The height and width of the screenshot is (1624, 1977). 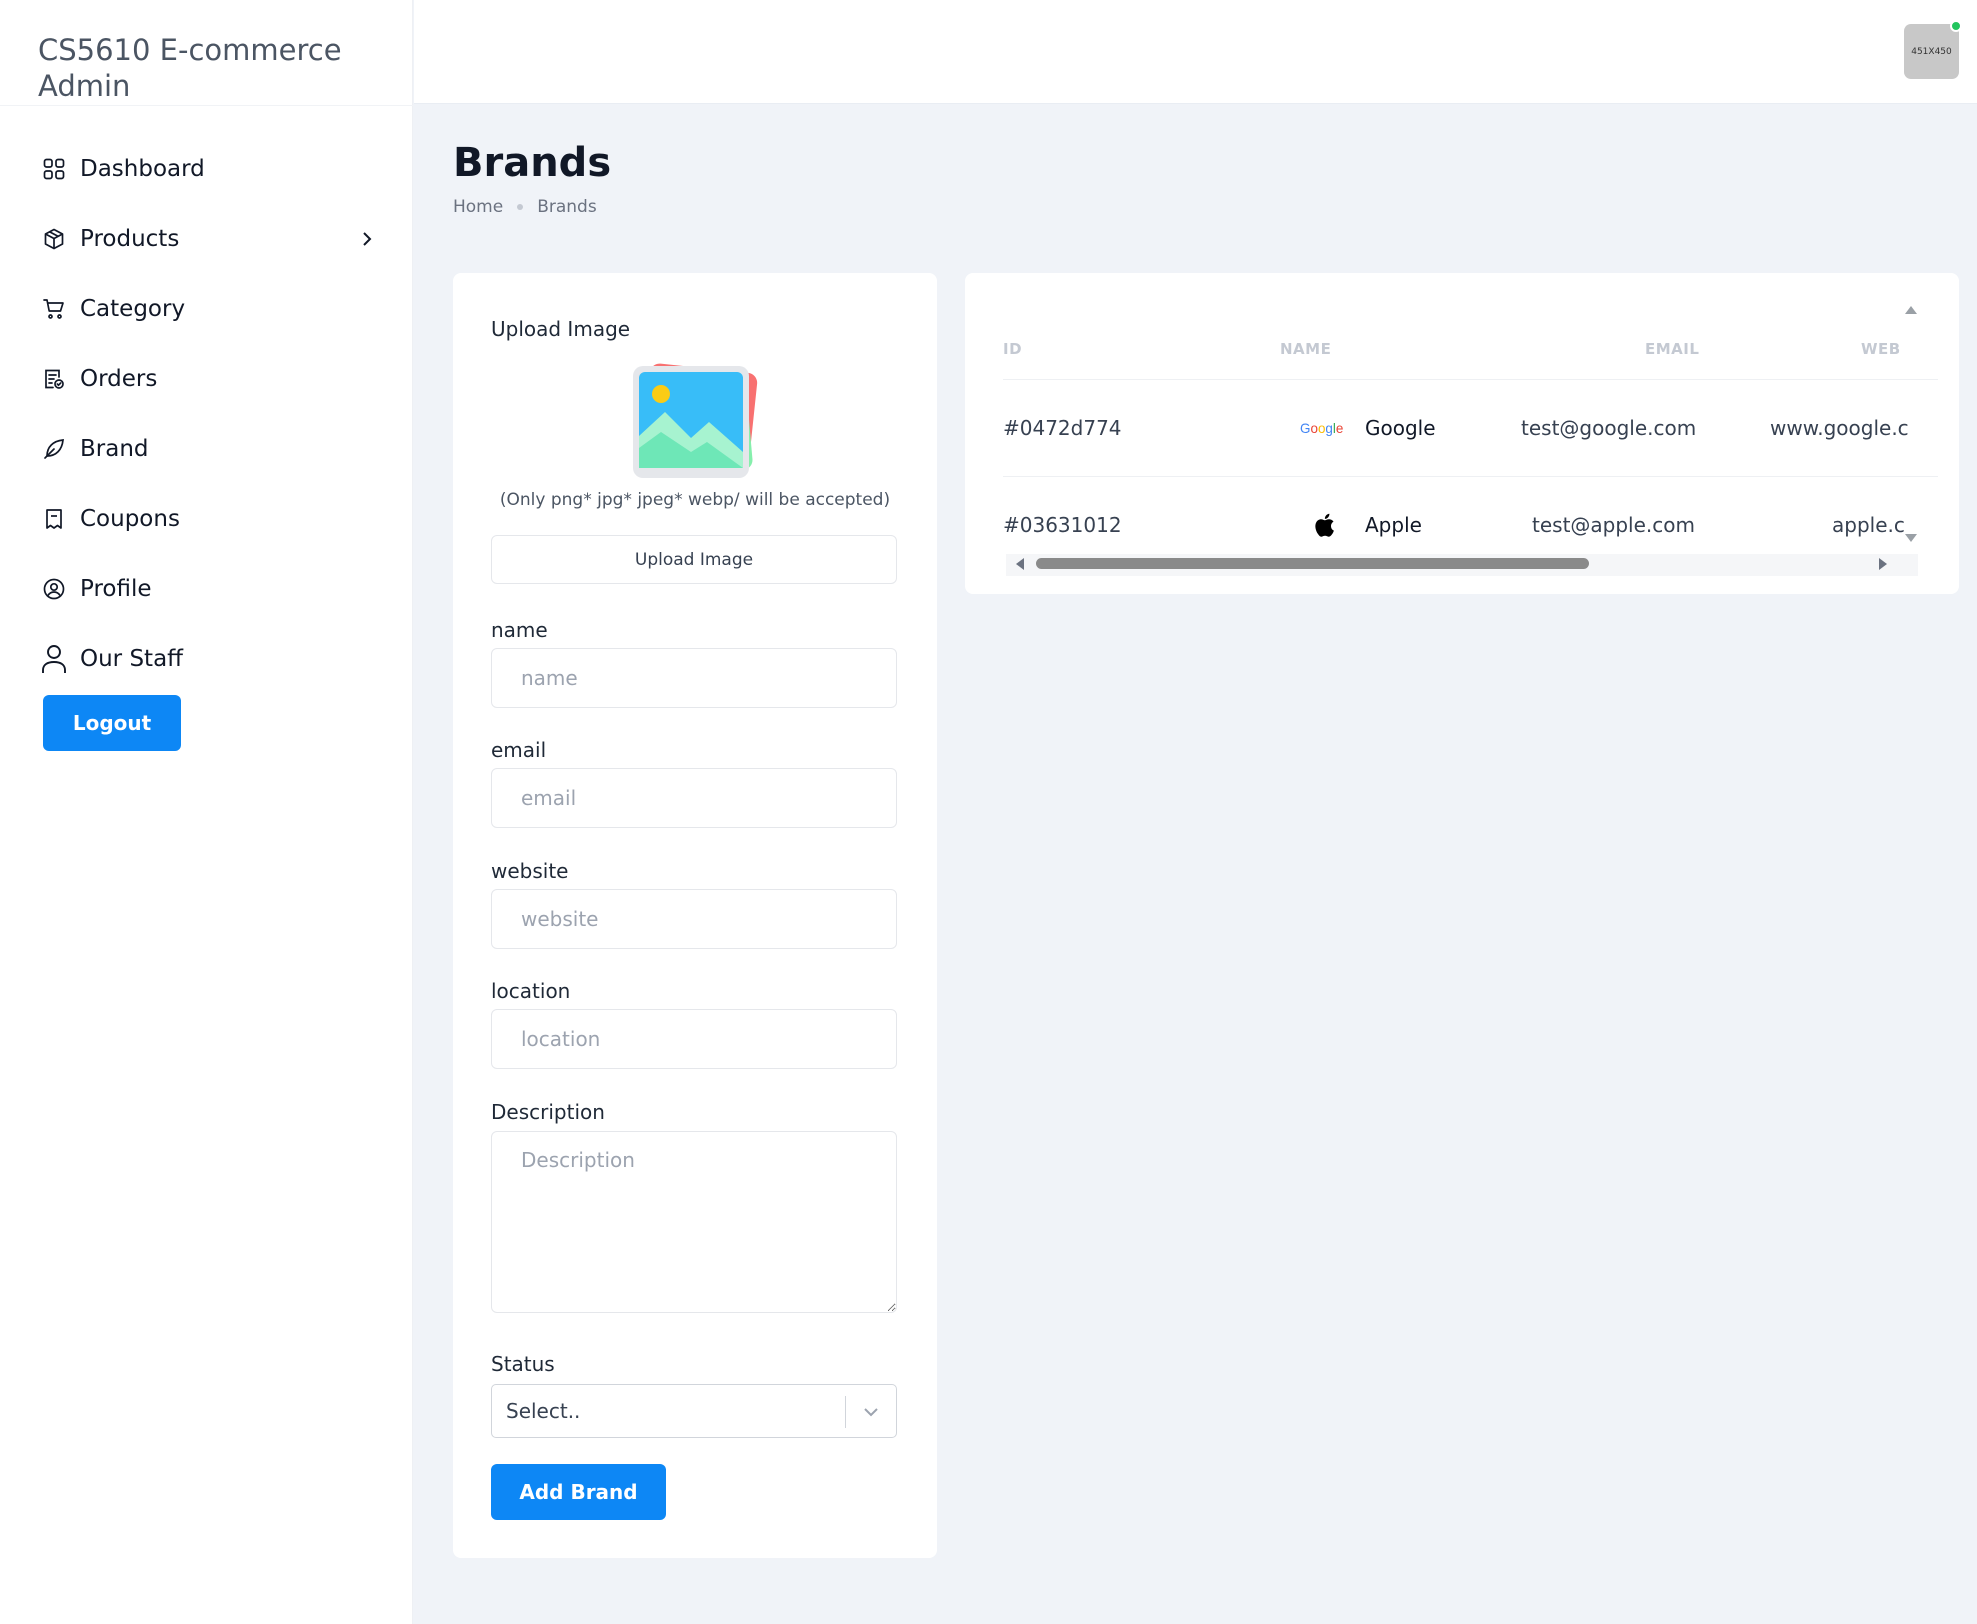 I want to click on name-label: name, so click(x=519, y=630).